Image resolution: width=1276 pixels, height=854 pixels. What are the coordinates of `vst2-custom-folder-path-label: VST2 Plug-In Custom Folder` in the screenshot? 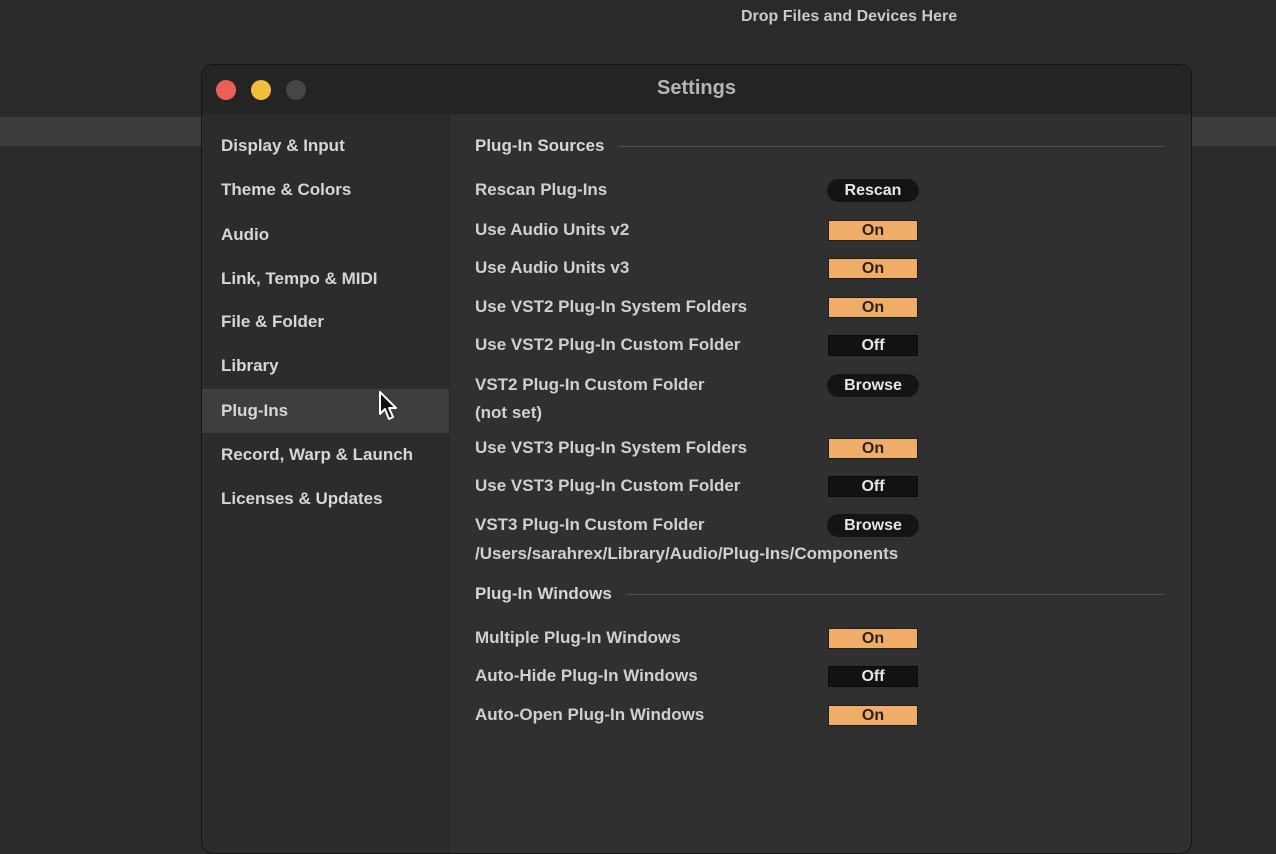 It's located at (590, 385).